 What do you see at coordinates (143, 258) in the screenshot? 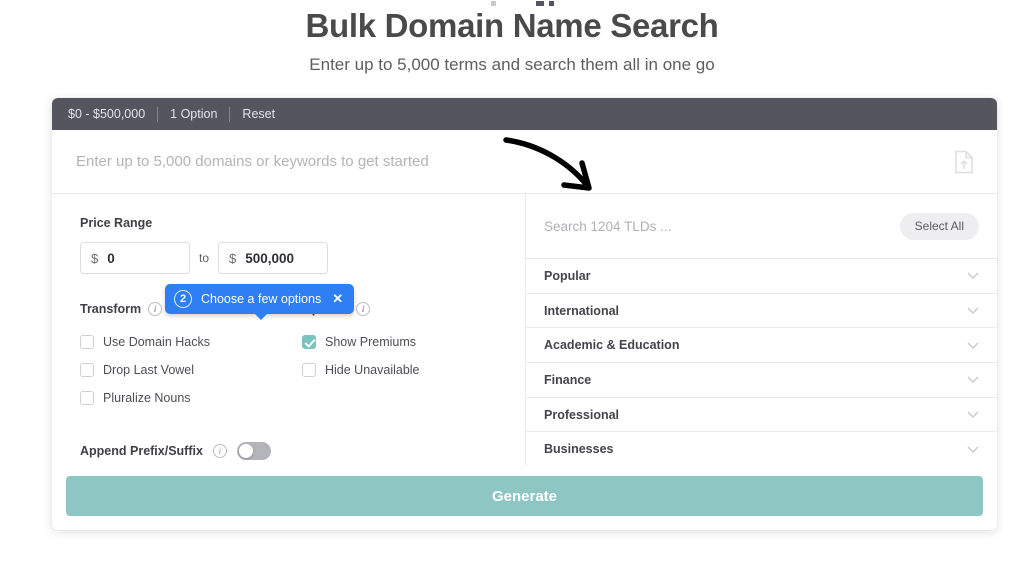
I see `price-min-input` at bounding box center [143, 258].